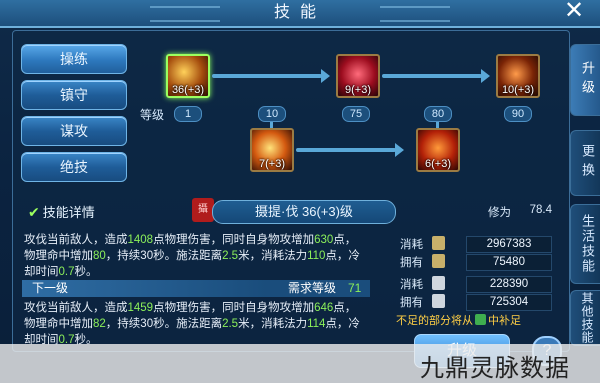 The height and width of the screenshot is (383, 600). What do you see at coordinates (34, 212) in the screenshot?
I see `check-icon: ✔` at bounding box center [34, 212].